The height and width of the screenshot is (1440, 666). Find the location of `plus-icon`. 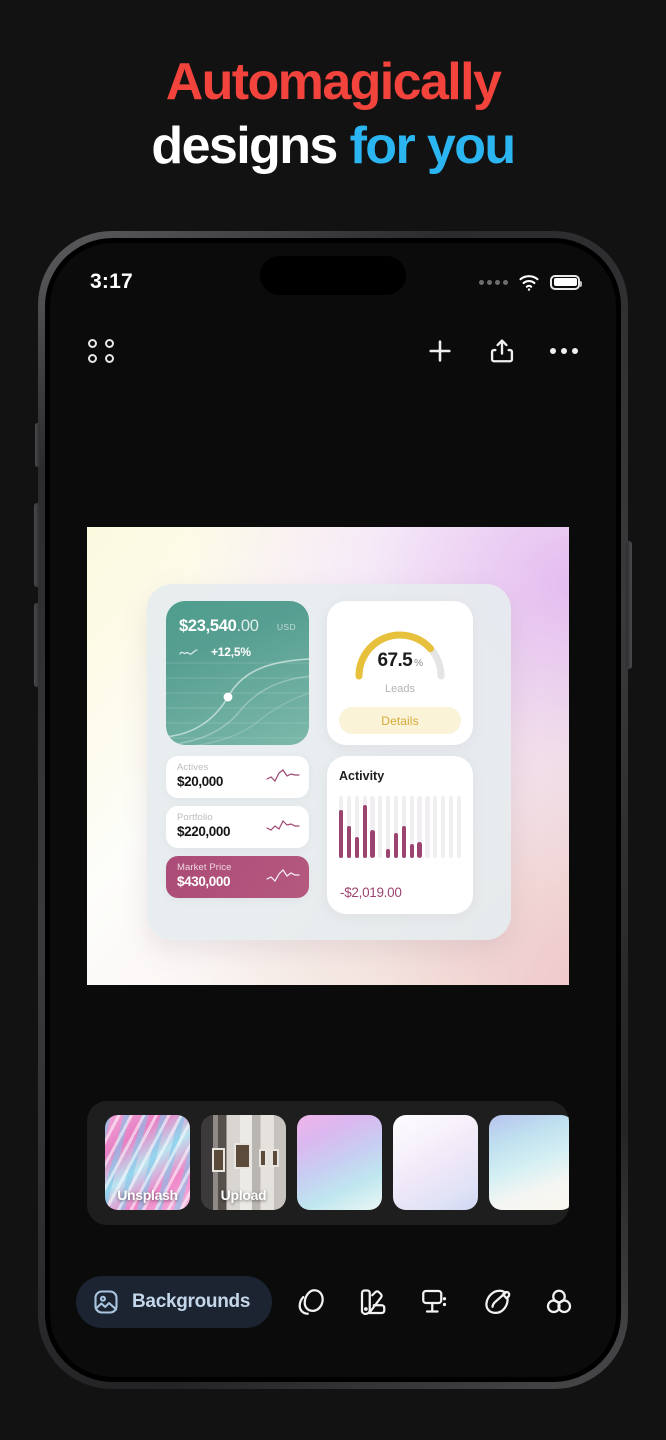

plus-icon is located at coordinates (440, 351).